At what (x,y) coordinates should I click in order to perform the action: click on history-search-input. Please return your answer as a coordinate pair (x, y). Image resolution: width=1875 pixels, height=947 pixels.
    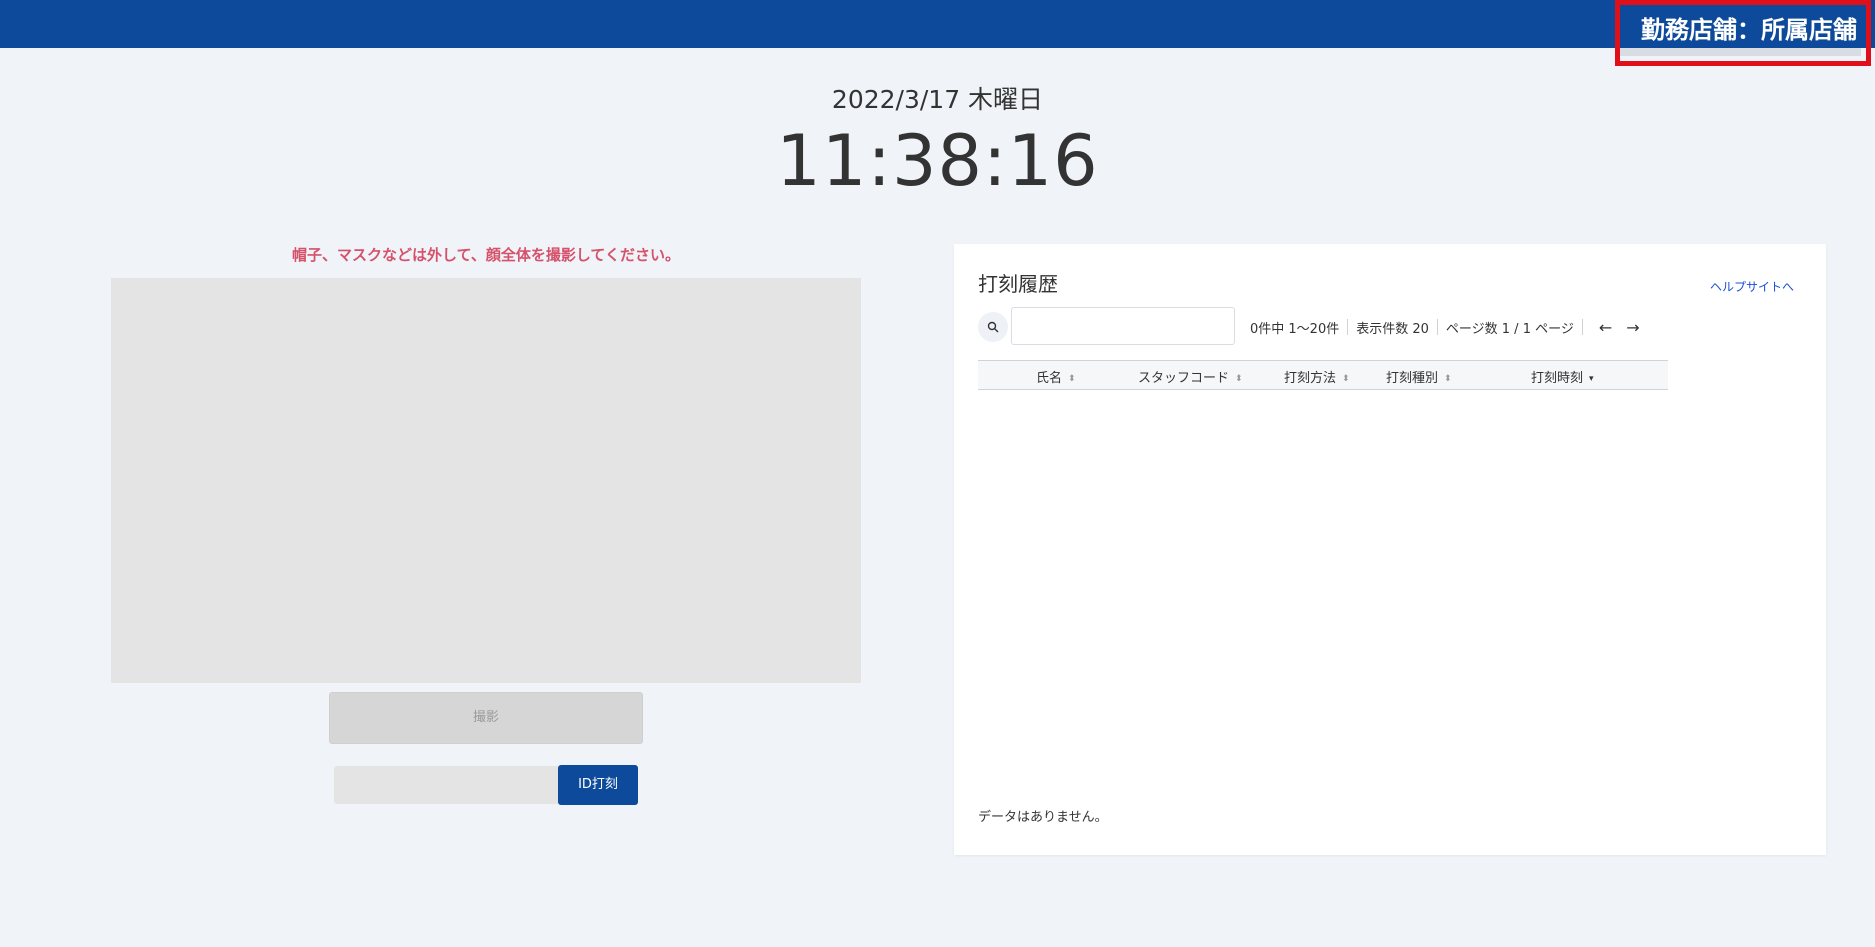
    Looking at the image, I should click on (1123, 326).